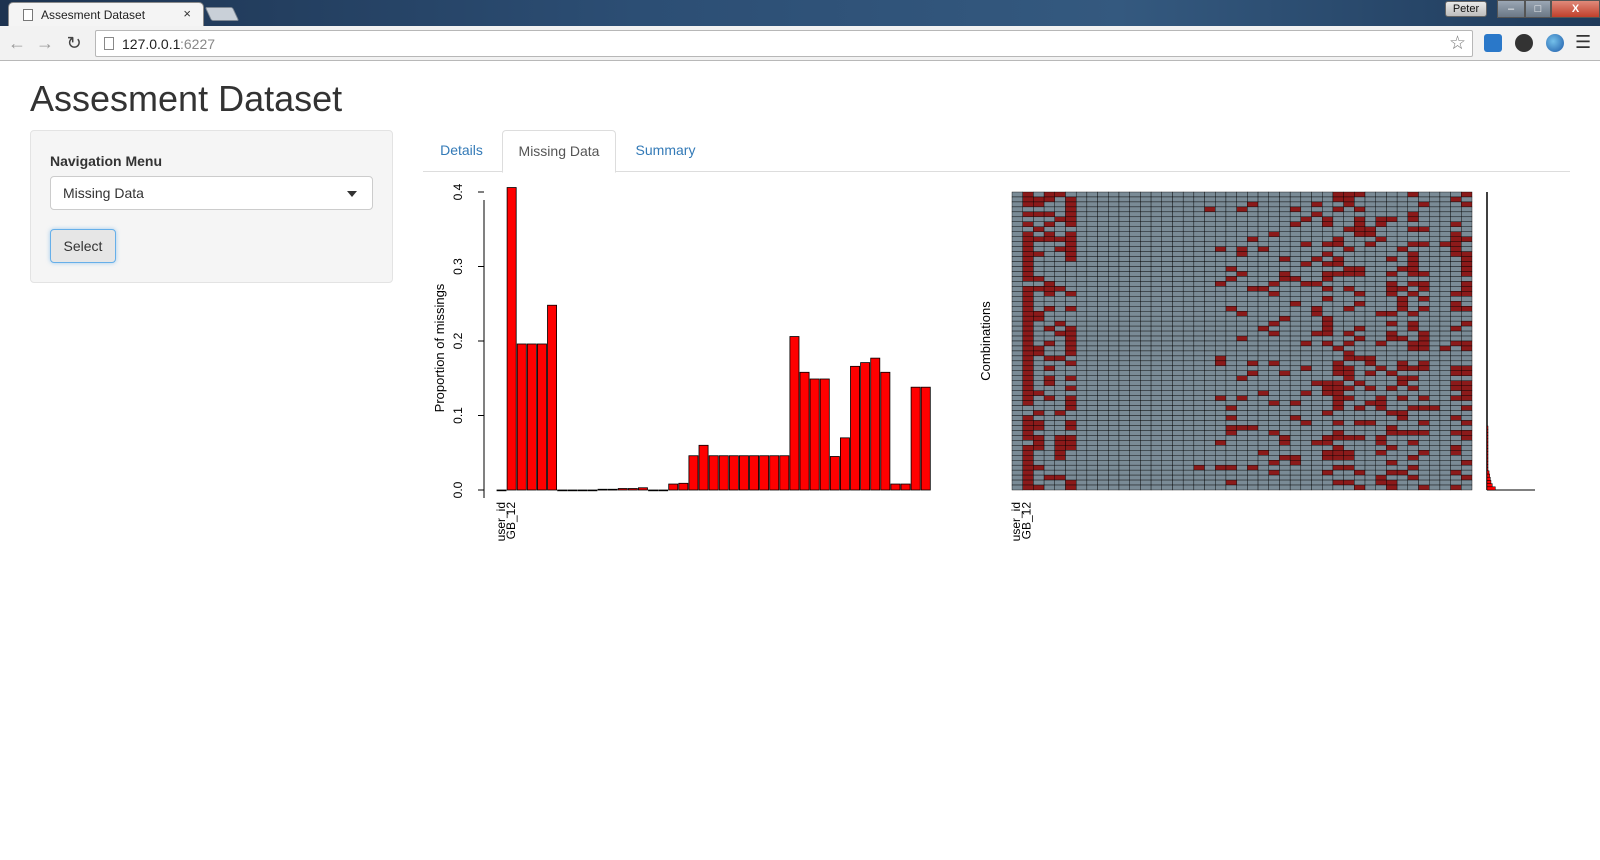 Image resolution: width=1600 pixels, height=860 pixels. Describe the element at coordinates (1538, 9) in the screenshot. I see `maximize-button: □` at that location.